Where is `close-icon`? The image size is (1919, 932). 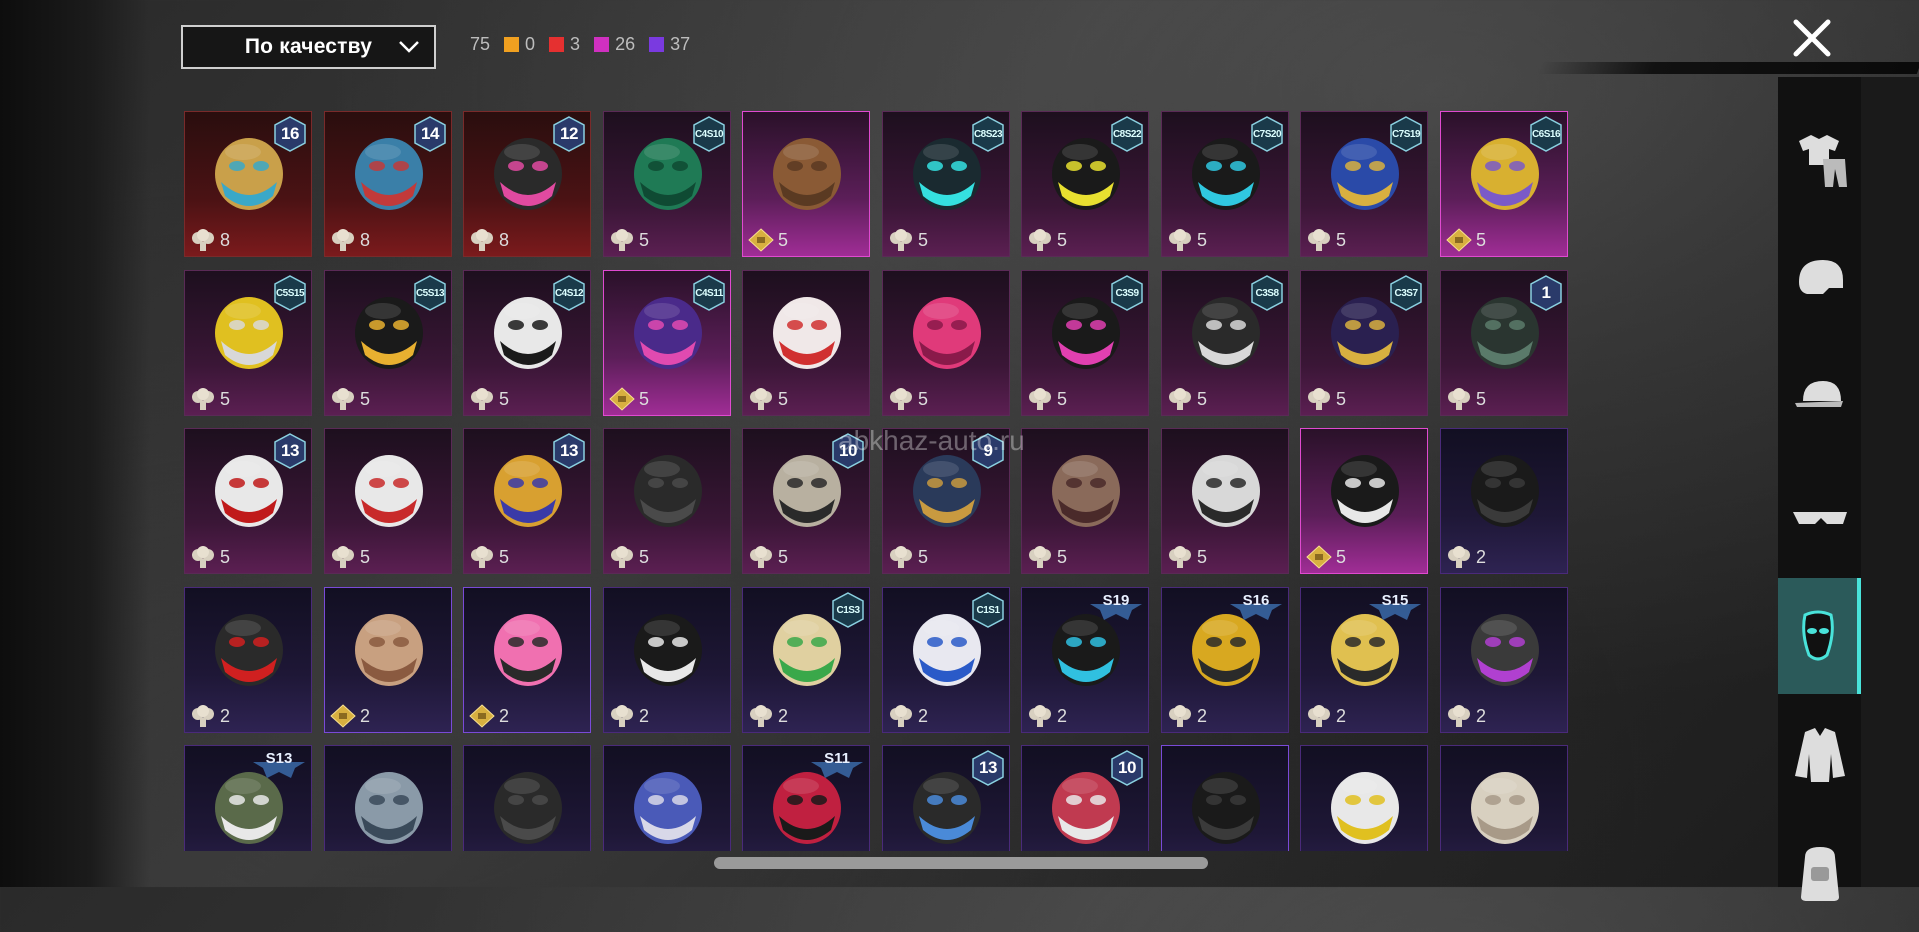
close-icon is located at coordinates (1812, 38).